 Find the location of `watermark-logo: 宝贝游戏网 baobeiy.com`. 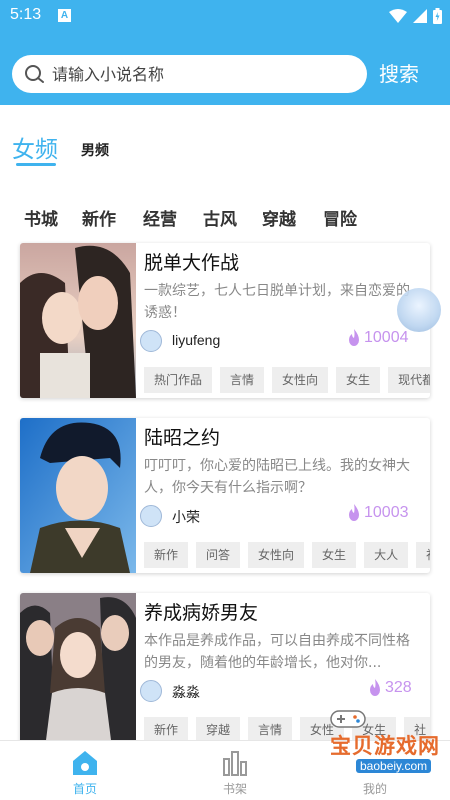

watermark-logo: 宝贝游戏网 baobeiy.com is located at coordinates (387, 746).